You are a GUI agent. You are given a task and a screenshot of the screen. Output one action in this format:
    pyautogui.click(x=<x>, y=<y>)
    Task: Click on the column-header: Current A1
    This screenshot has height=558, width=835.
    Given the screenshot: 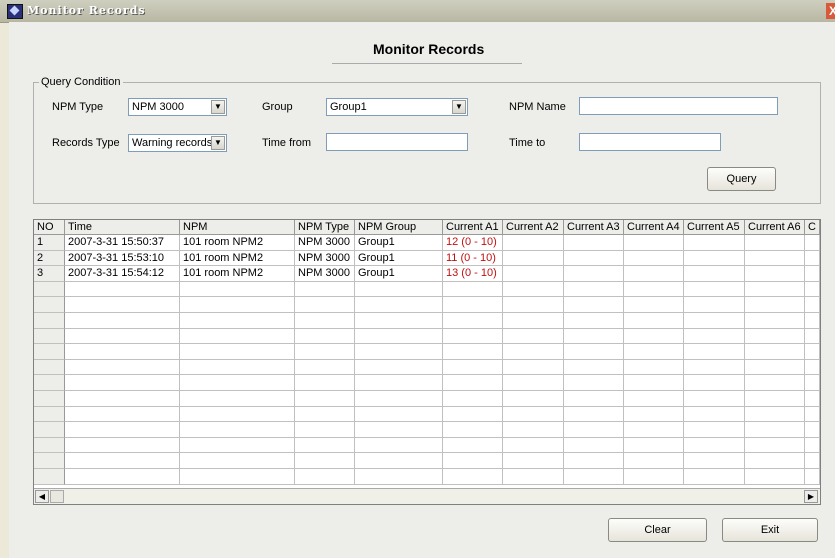 What is the action you would take?
    pyautogui.click(x=473, y=227)
    